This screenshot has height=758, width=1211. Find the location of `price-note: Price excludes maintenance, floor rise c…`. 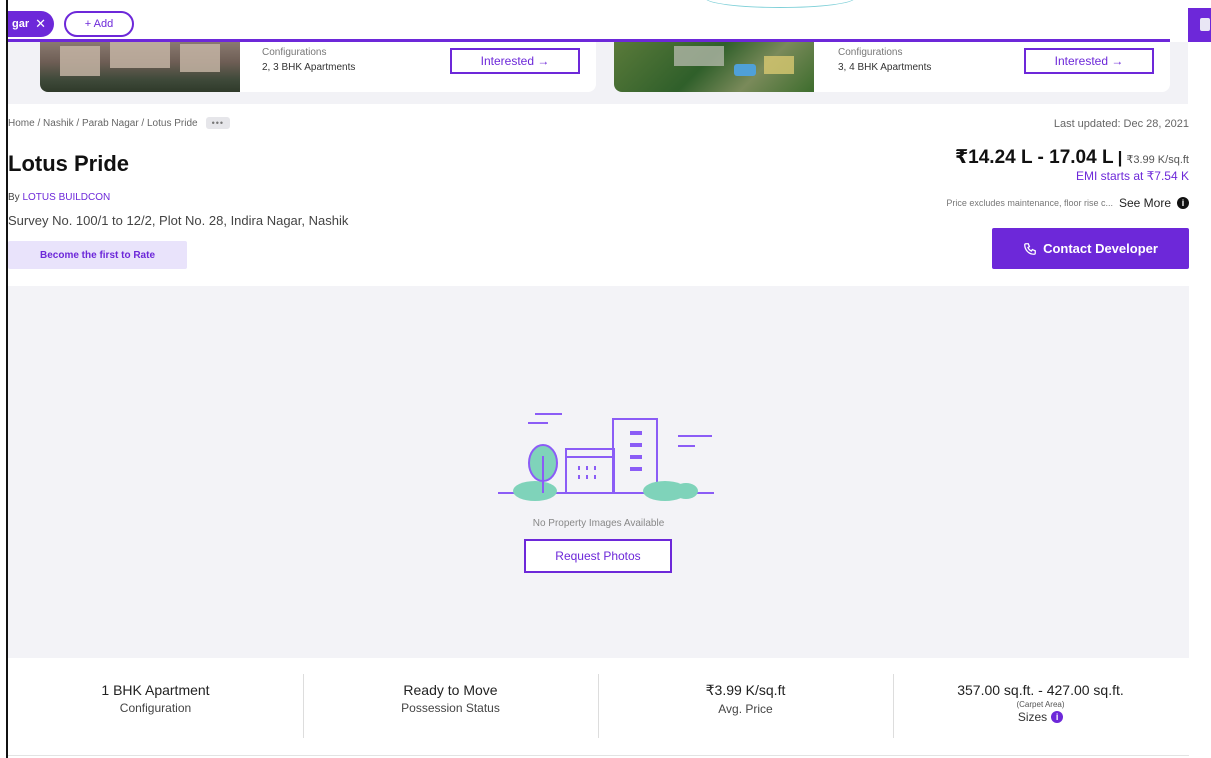

price-note: Price excludes maintenance, floor rise c… is located at coordinates (1067, 203).